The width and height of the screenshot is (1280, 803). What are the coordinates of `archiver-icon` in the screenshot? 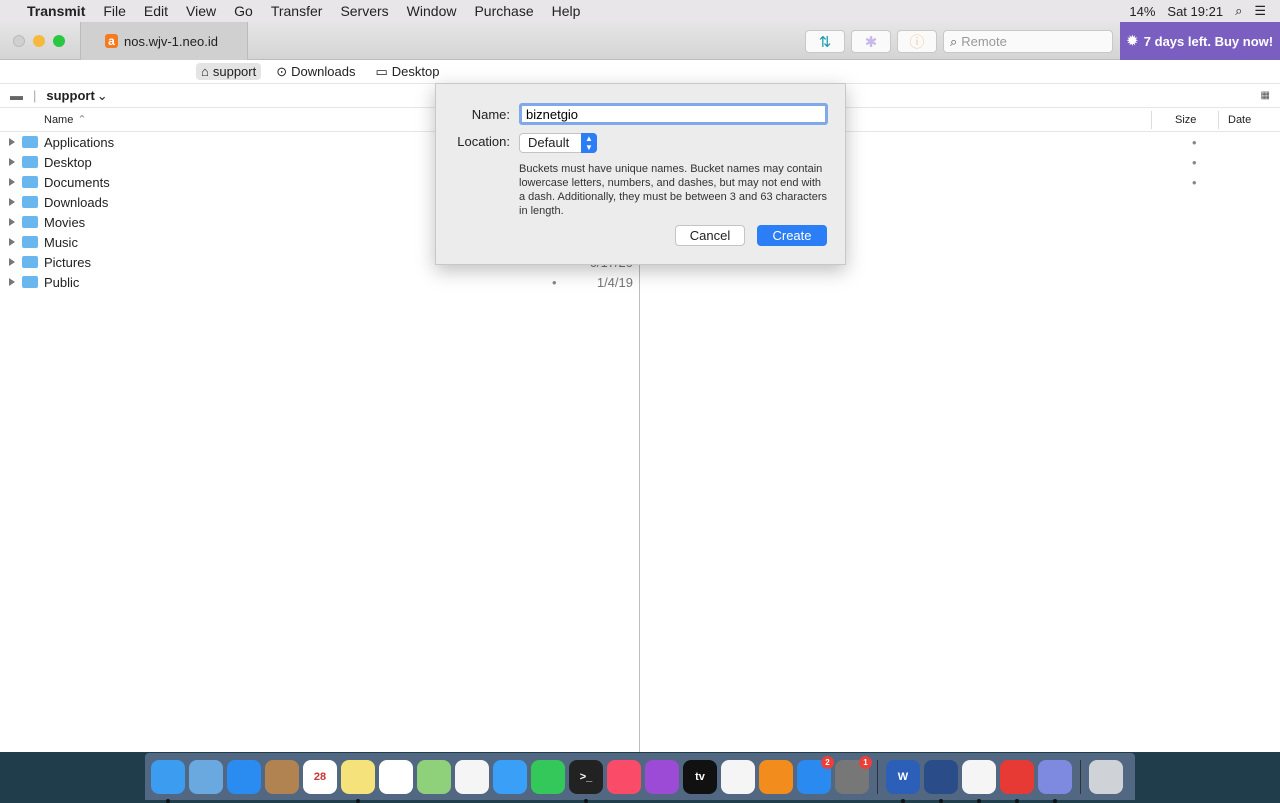 It's located at (1055, 781).